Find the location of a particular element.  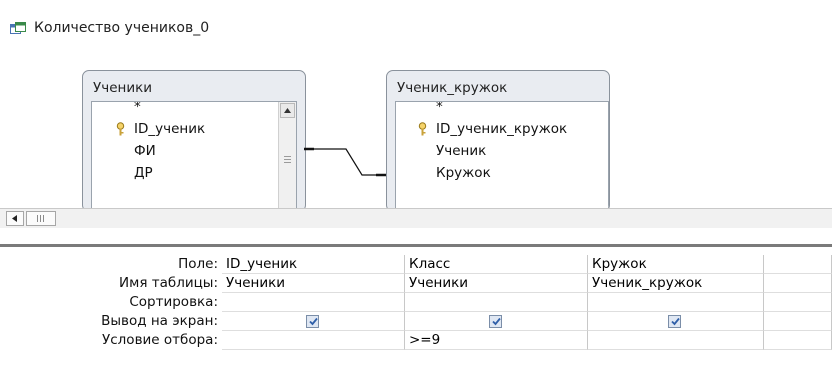

grid-cell-field: Кружок is located at coordinates (676, 264).